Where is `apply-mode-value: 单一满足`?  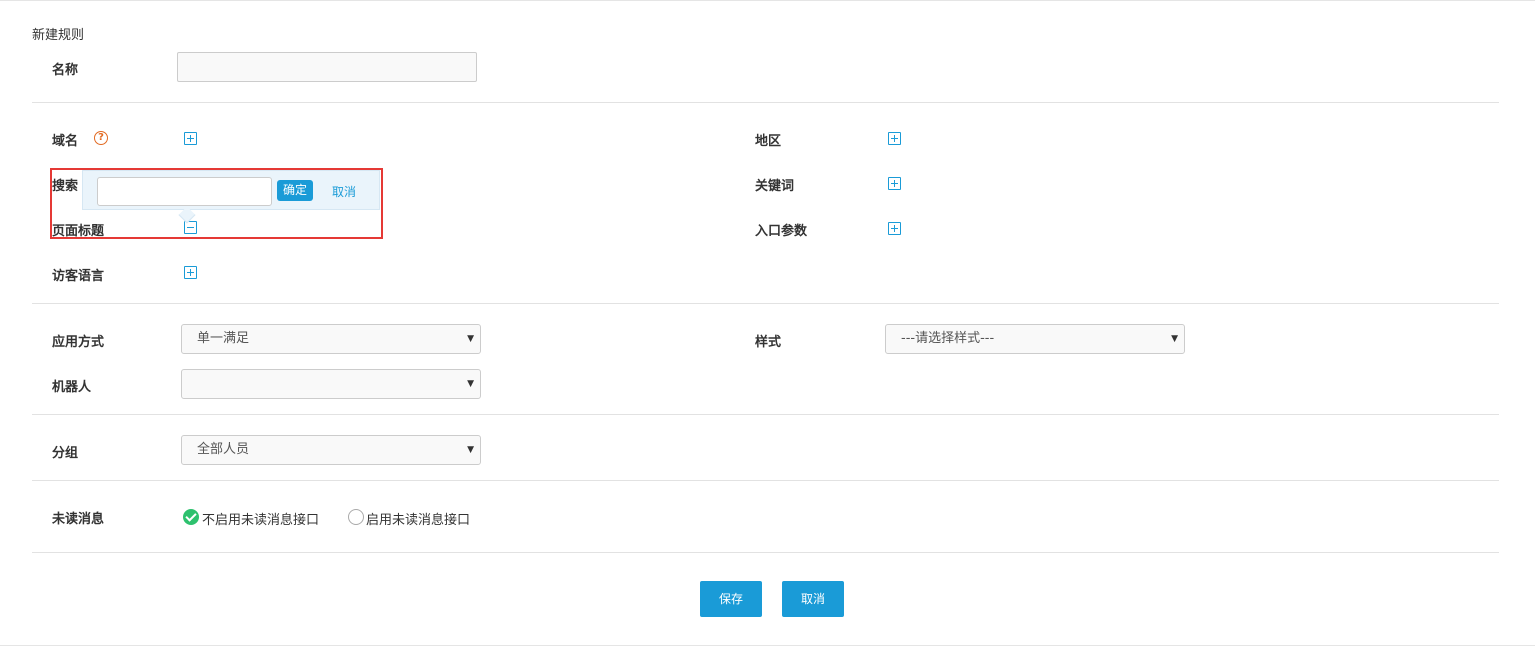 apply-mode-value: 单一满足 is located at coordinates (223, 338).